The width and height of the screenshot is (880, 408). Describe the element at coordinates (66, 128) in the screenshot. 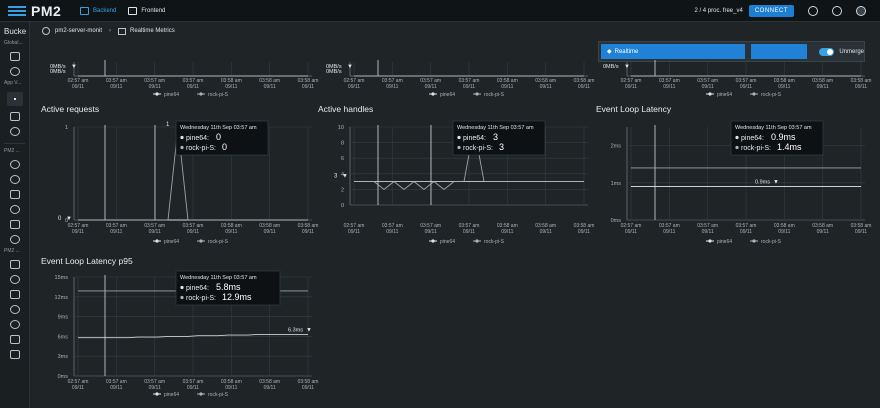

I see `y-tick-label: 1` at that location.